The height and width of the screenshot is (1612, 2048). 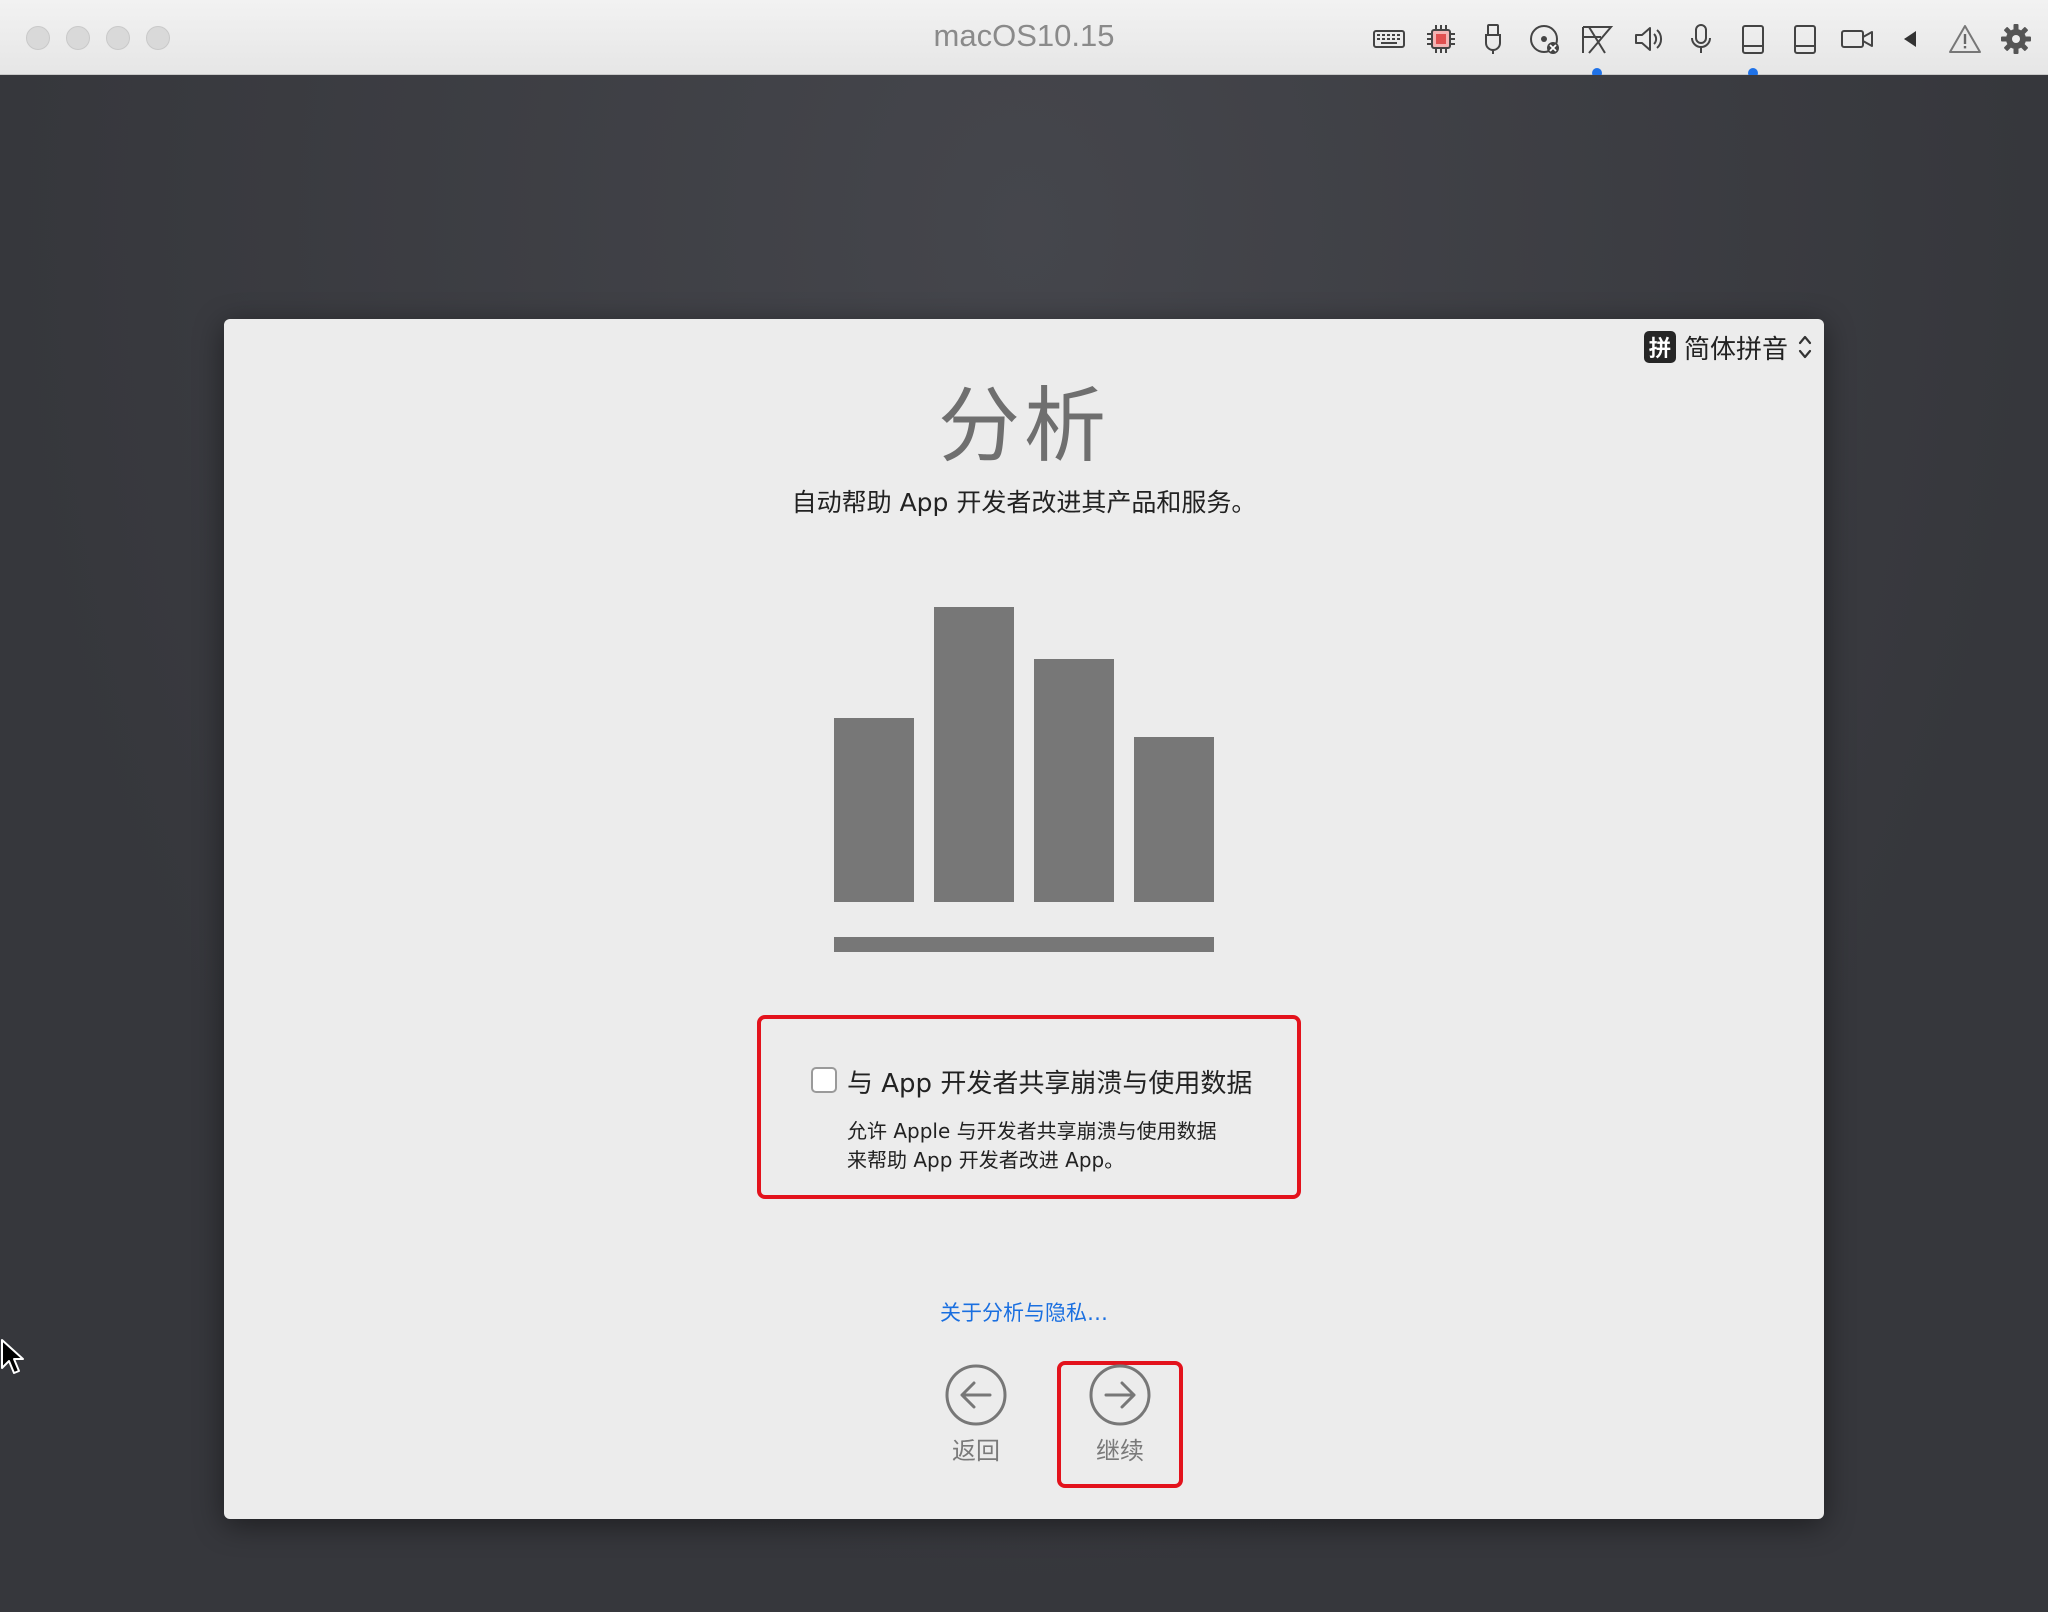 What do you see at coordinates (1023, 426) in the screenshot?
I see `page-title: 分析` at bounding box center [1023, 426].